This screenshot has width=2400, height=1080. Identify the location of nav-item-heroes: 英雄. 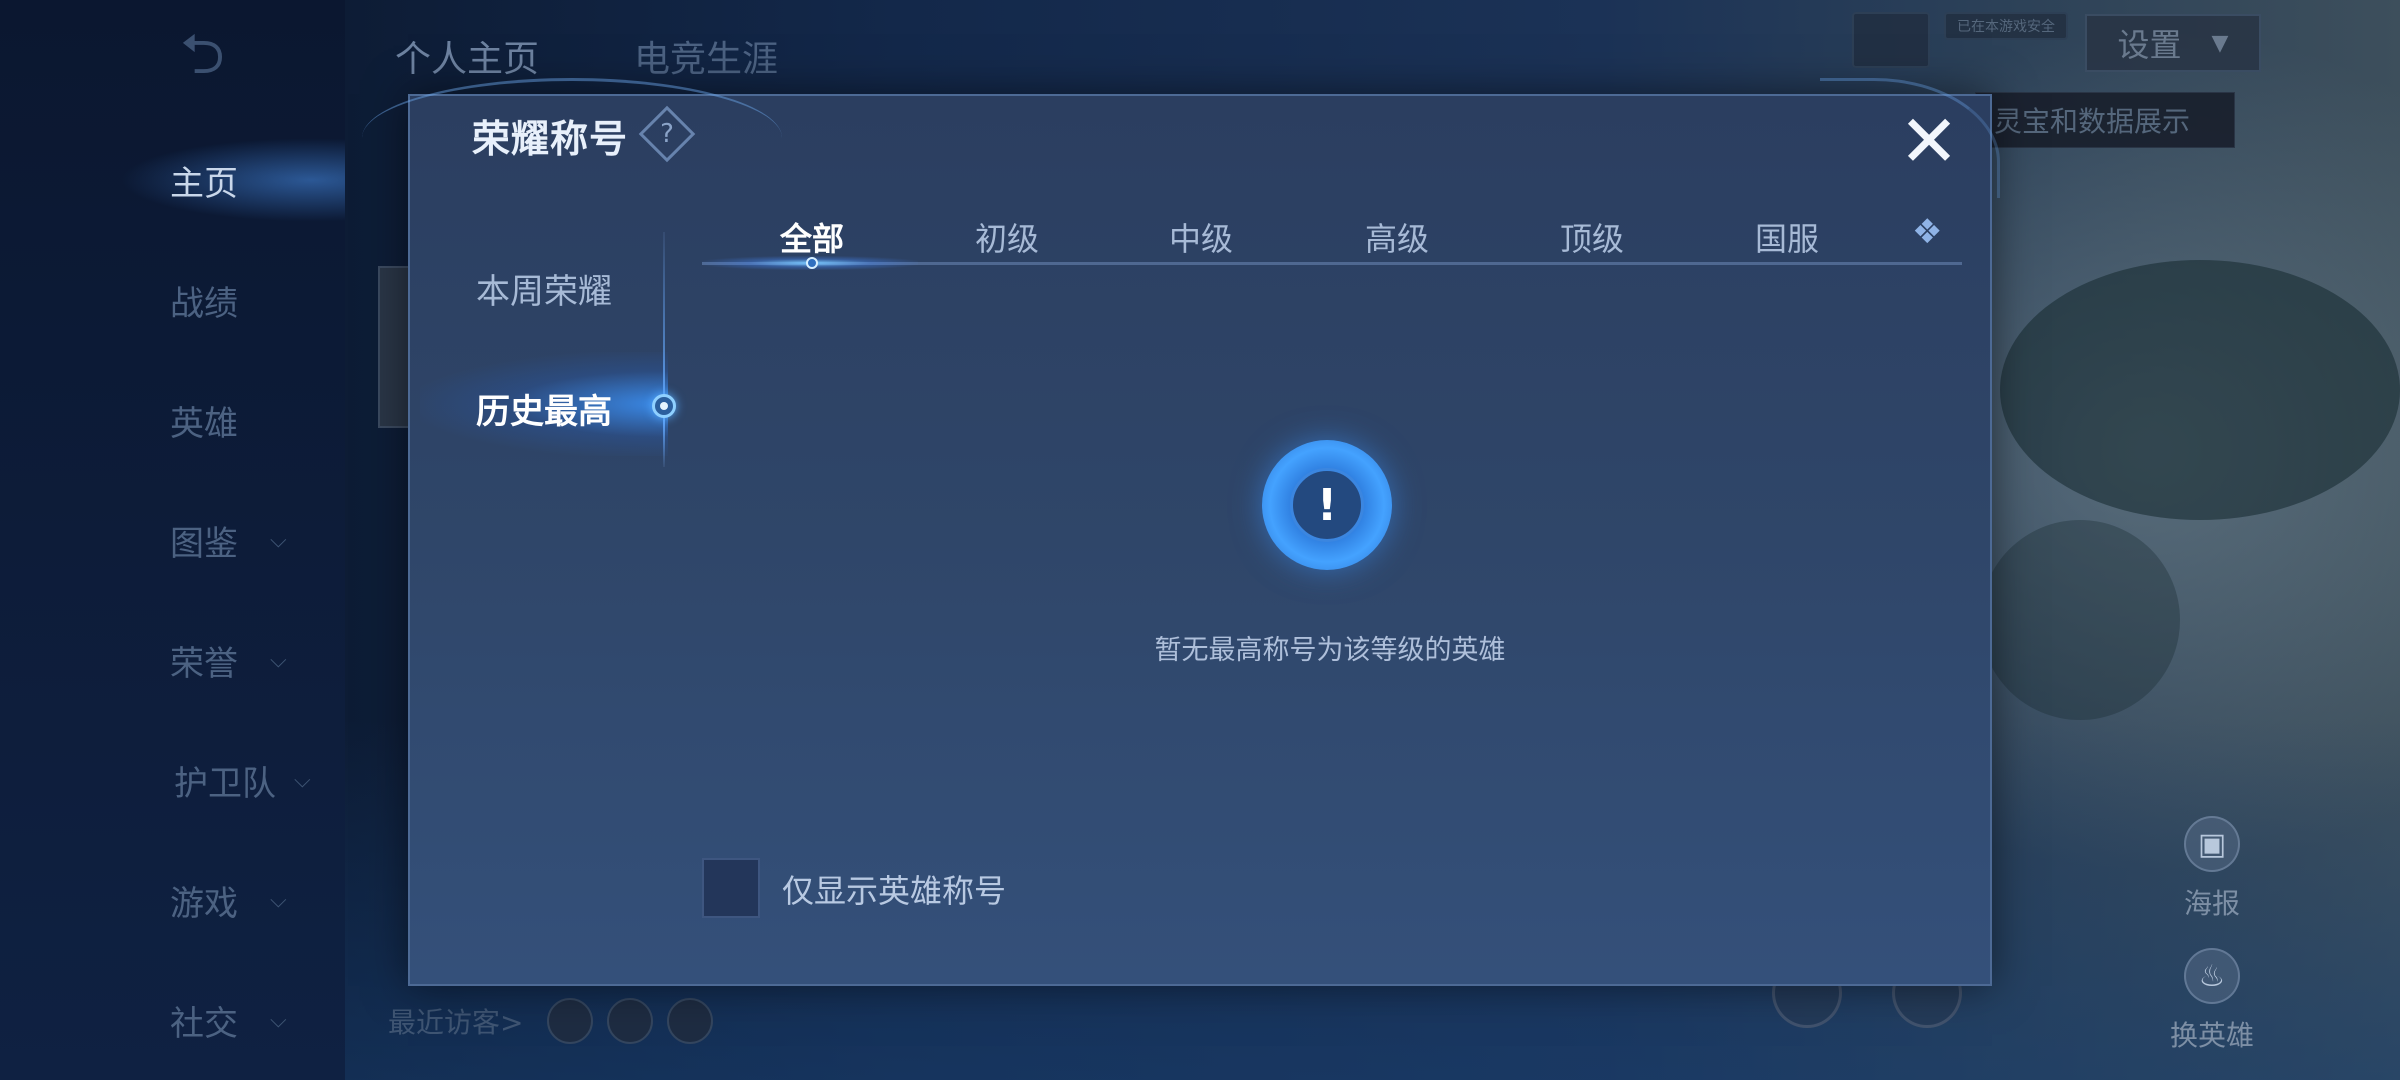
(255, 420).